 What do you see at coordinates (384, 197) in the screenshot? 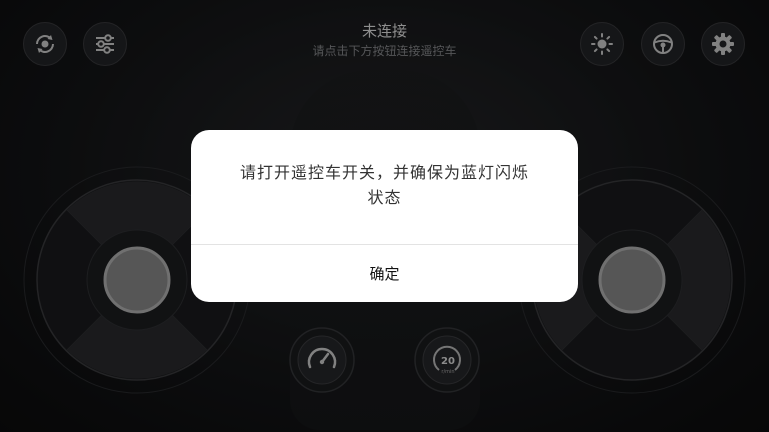
I see `dialog-message-line2: 状态` at bounding box center [384, 197].